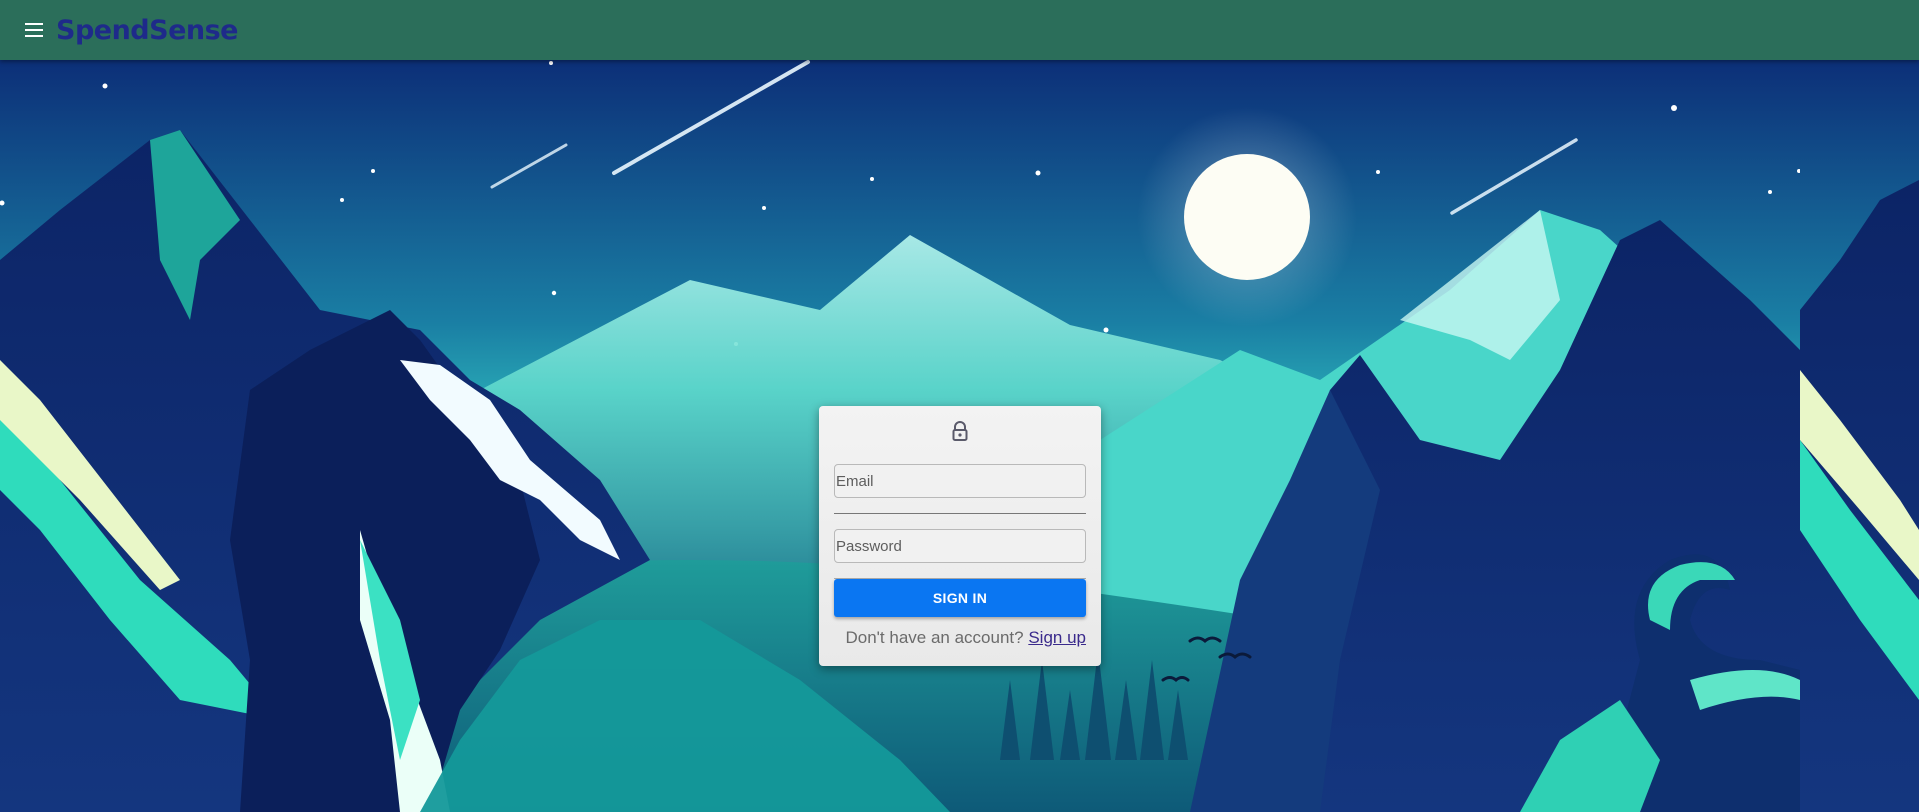  Describe the element at coordinates (960, 431) in the screenshot. I see `lock-icon` at that location.